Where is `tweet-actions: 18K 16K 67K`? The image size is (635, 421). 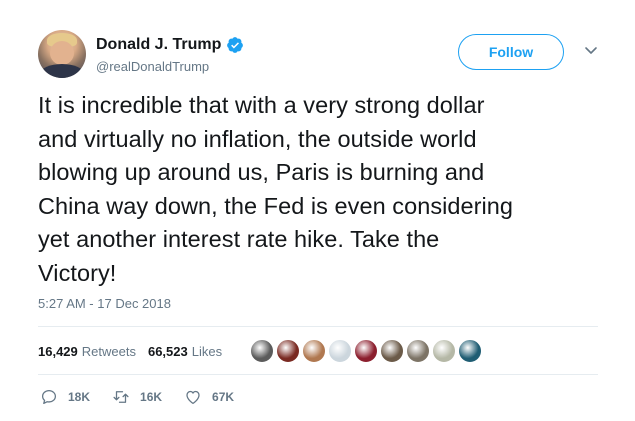 tweet-actions: 18K 16K 67K is located at coordinates (148, 397).